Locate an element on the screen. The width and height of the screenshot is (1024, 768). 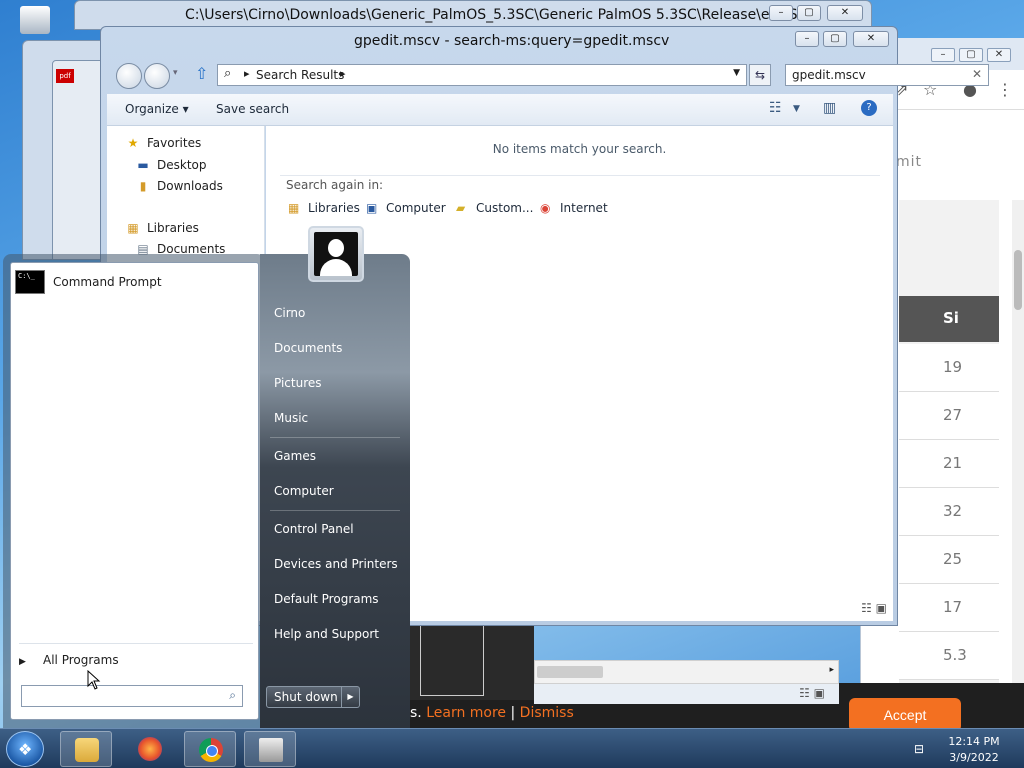
address-bar: ⌕ ▸ Search Results ▸ ▼ is located at coordinates (482, 75).